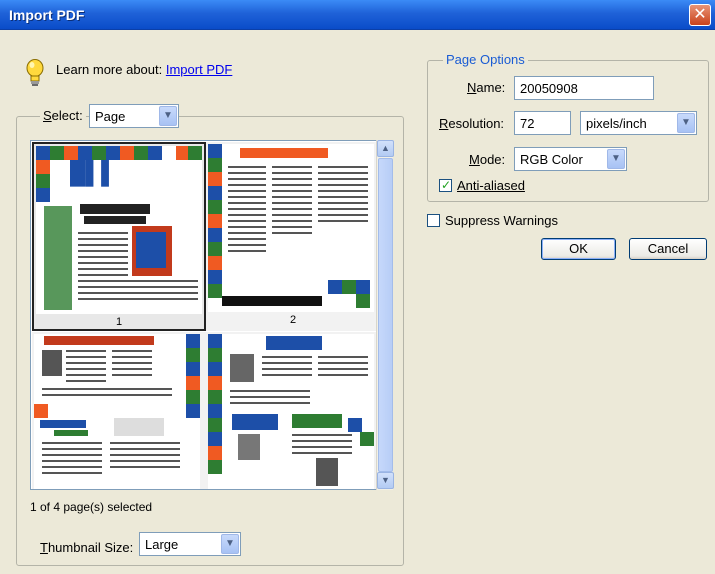  I want to click on suppress-warnings-label: Suppress Warnings, so click(501, 220).